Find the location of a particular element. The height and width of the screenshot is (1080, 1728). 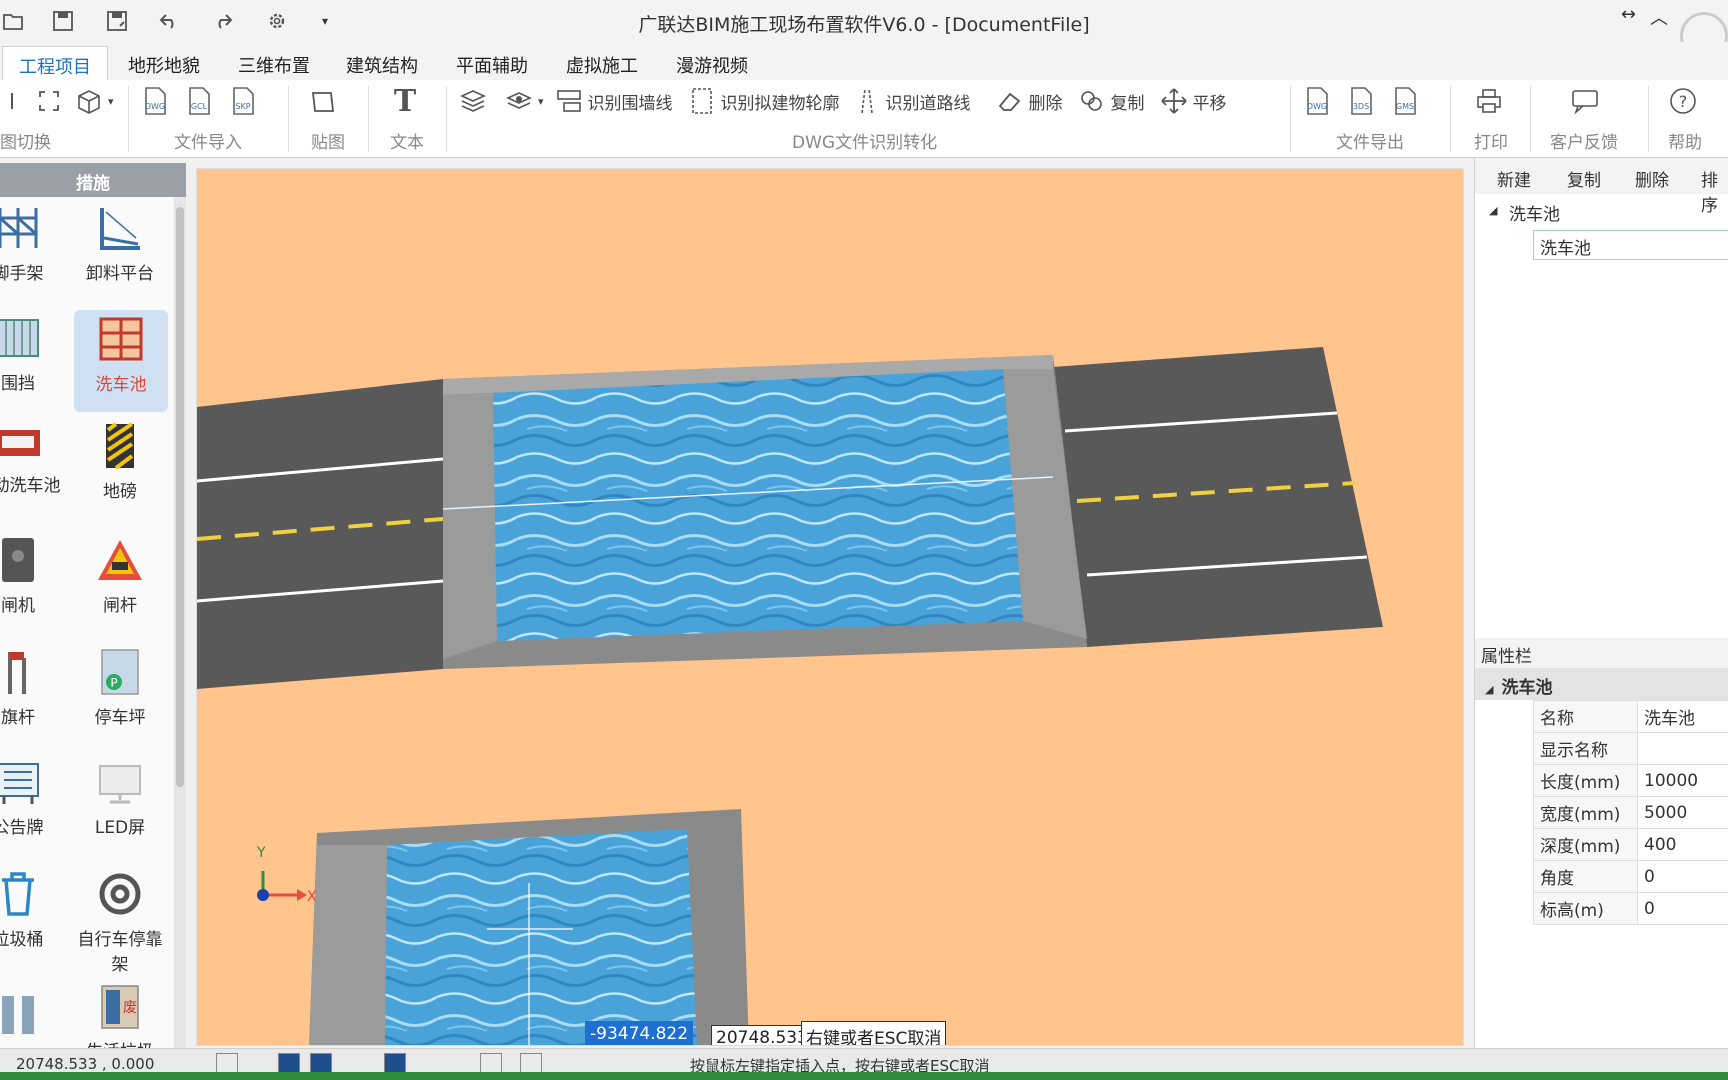

export-3ds-icon: 3DS is located at coordinates (1361, 101).